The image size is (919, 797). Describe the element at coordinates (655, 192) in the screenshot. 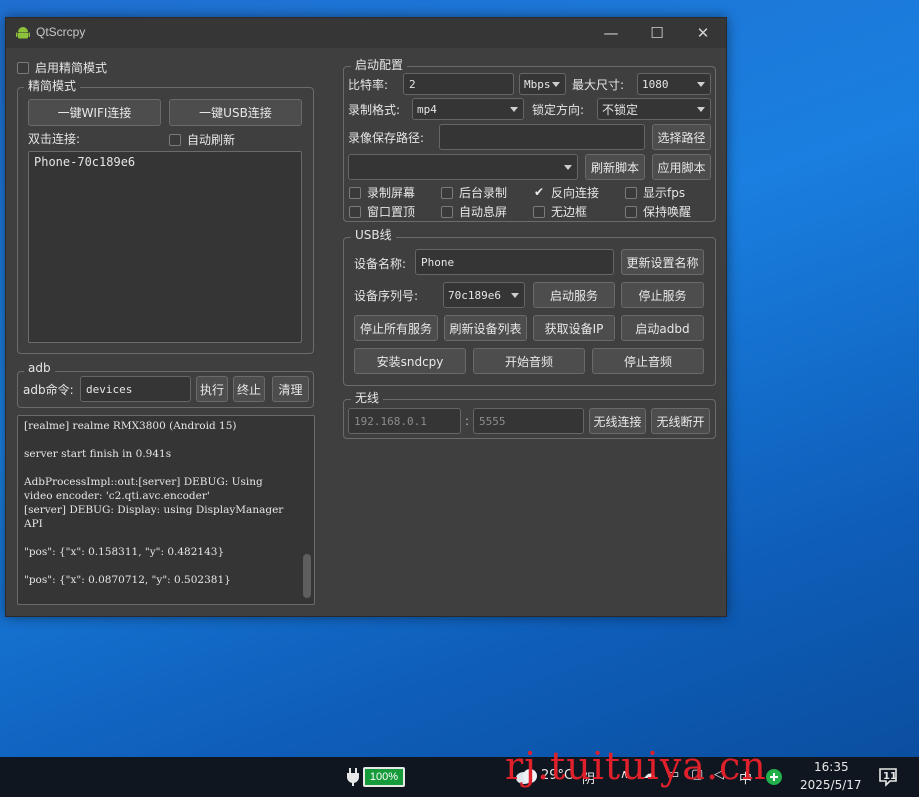

I see `show-fps-checkbox: 显示fps` at that location.